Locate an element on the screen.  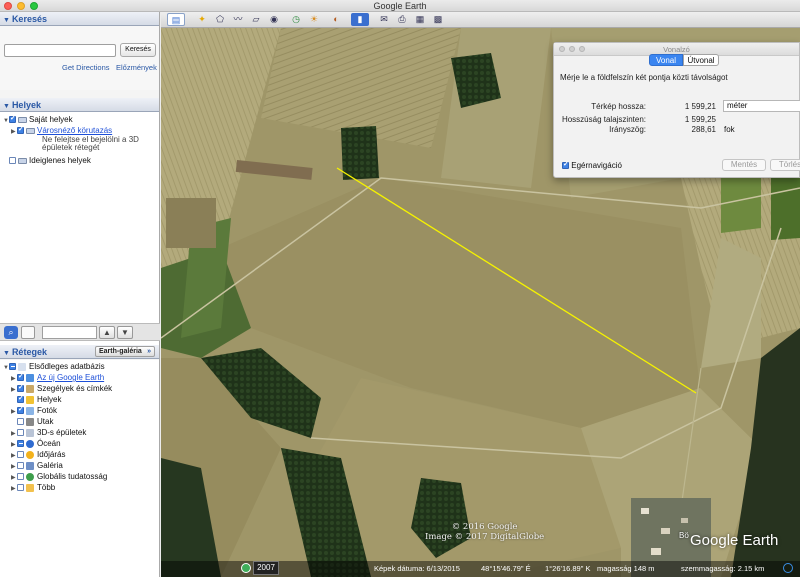
add-overlay-icon: ▱ is located at coordinates (256, 19).